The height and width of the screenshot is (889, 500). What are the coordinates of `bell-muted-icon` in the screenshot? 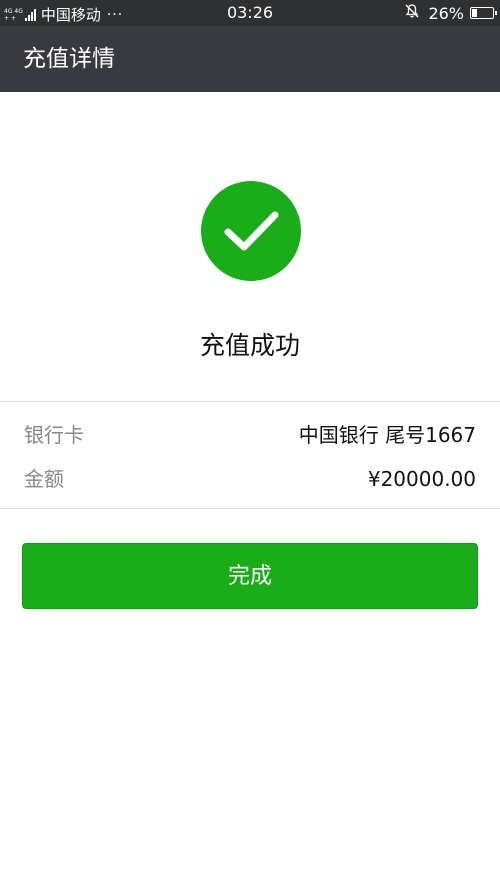 It's located at (412, 13).